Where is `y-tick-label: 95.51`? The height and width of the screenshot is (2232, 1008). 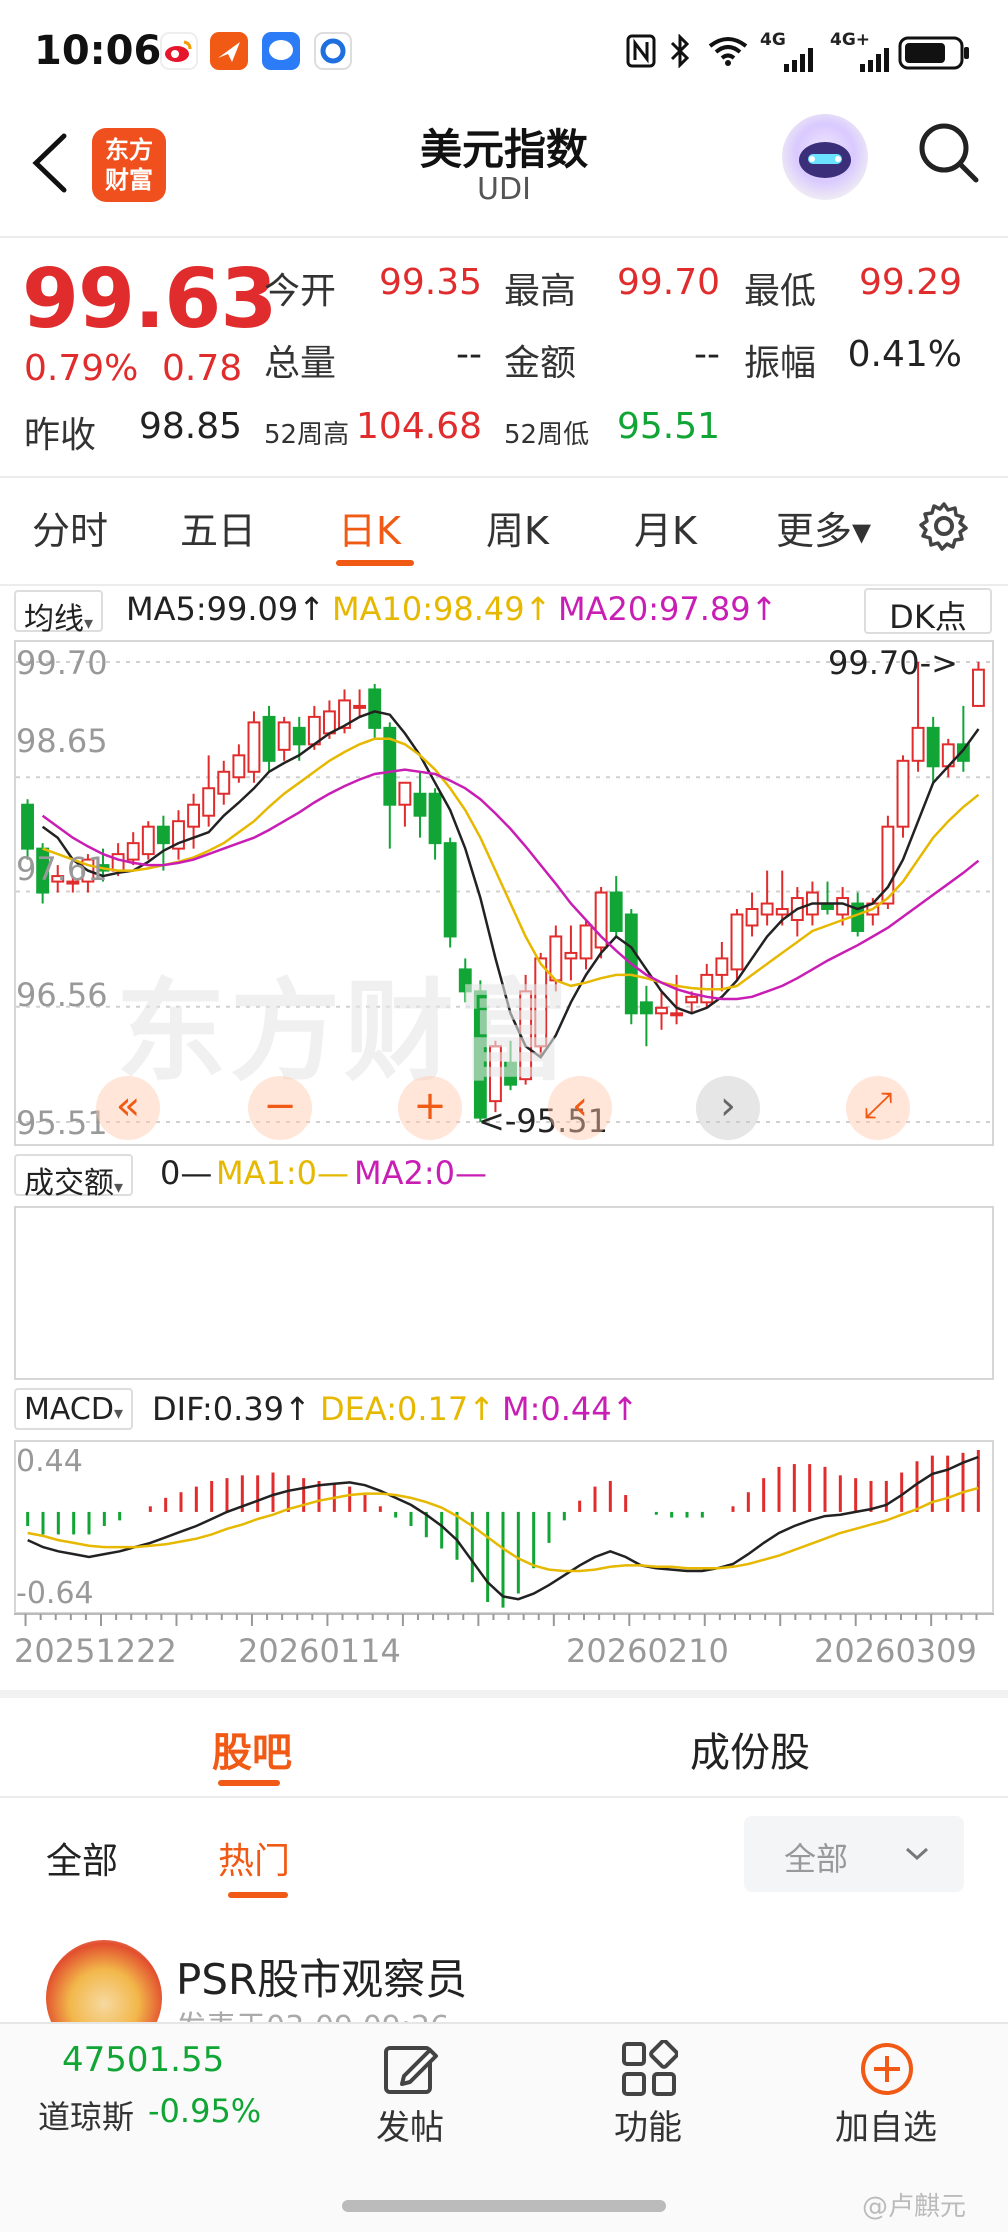
y-tick-label: 95.51 is located at coordinates (62, 1123).